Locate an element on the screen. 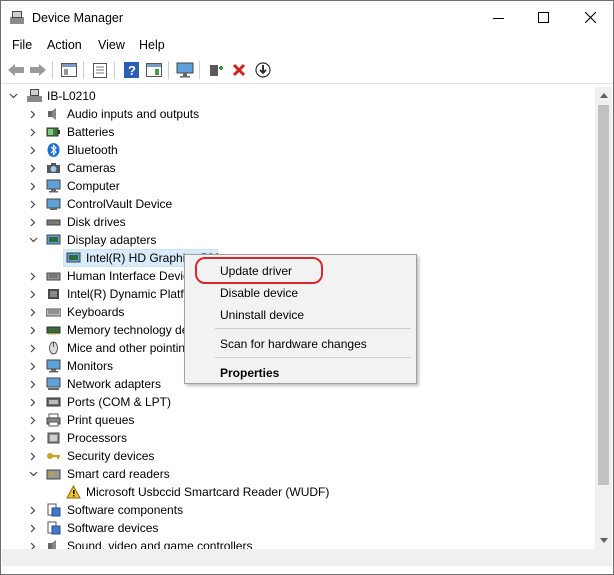 This screenshot has width=614, height=575. forward-button is located at coordinates (38, 70).